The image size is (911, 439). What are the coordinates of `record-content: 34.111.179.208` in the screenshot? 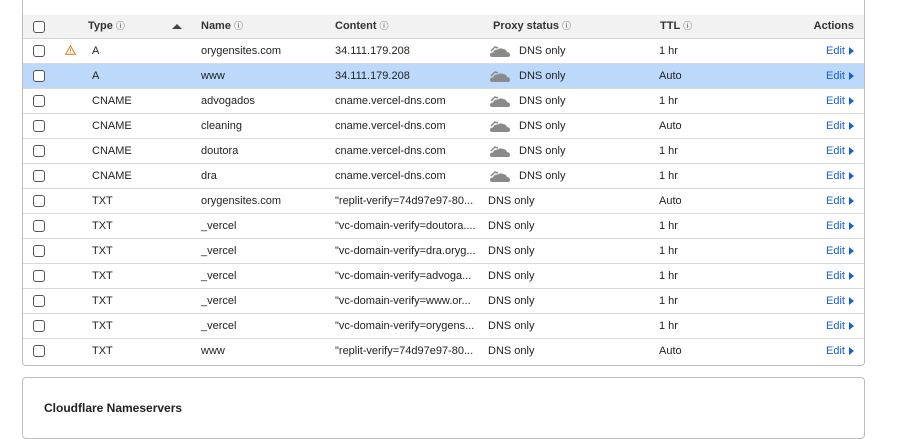 It's located at (372, 51).